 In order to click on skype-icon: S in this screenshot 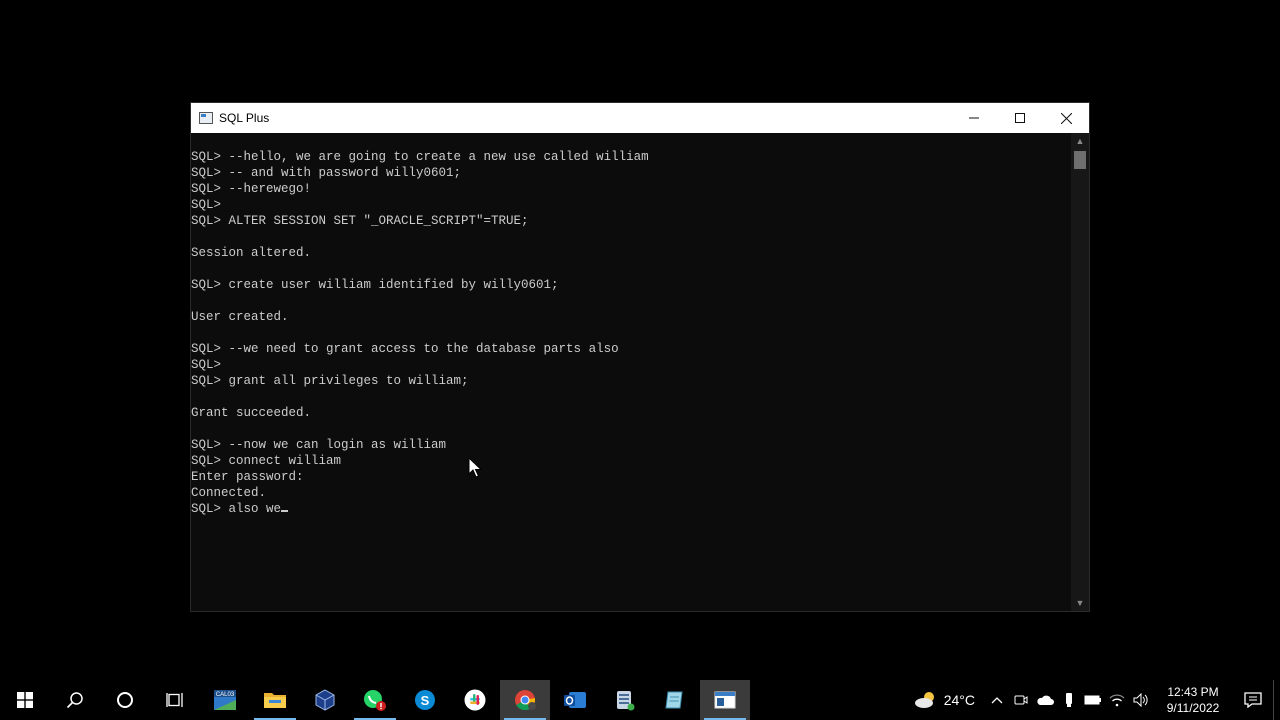, I will do `click(425, 700)`.